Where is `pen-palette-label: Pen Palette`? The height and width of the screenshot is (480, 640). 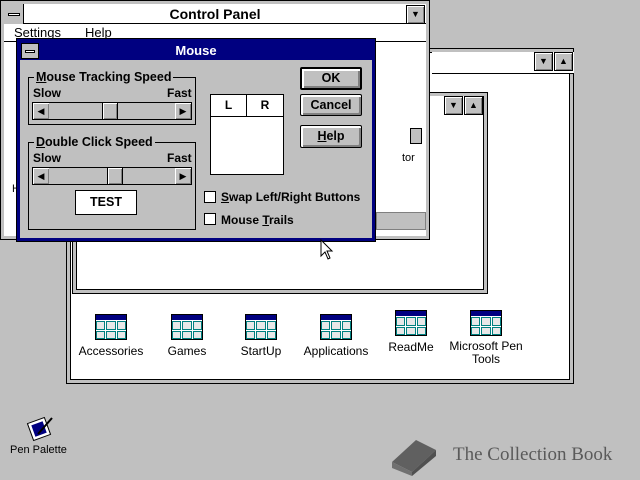
pen-palette-label: Pen Palette is located at coordinates (38, 450).